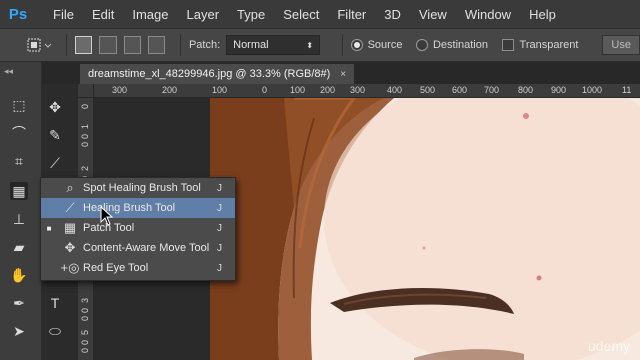 Image resolution: width=640 pixels, height=360 pixels. What do you see at coordinates (19, 247) in the screenshot?
I see `eraser-icon: ▰` at bounding box center [19, 247].